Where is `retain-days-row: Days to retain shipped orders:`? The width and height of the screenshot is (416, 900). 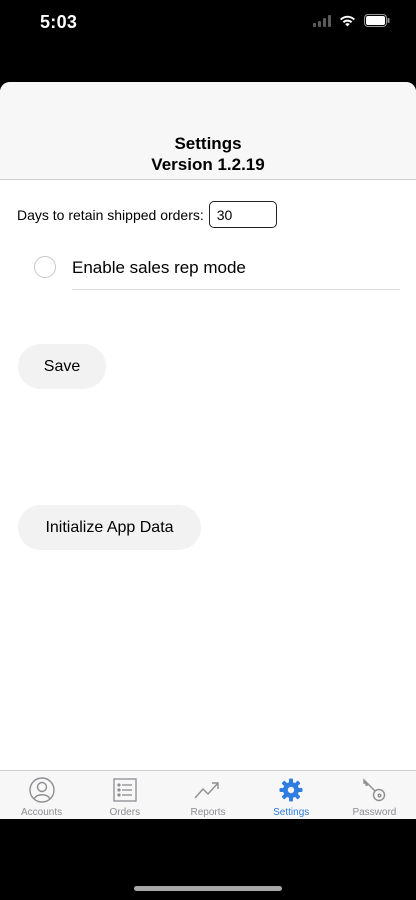
retain-days-row: Days to retain shipped orders: is located at coordinates (147, 214).